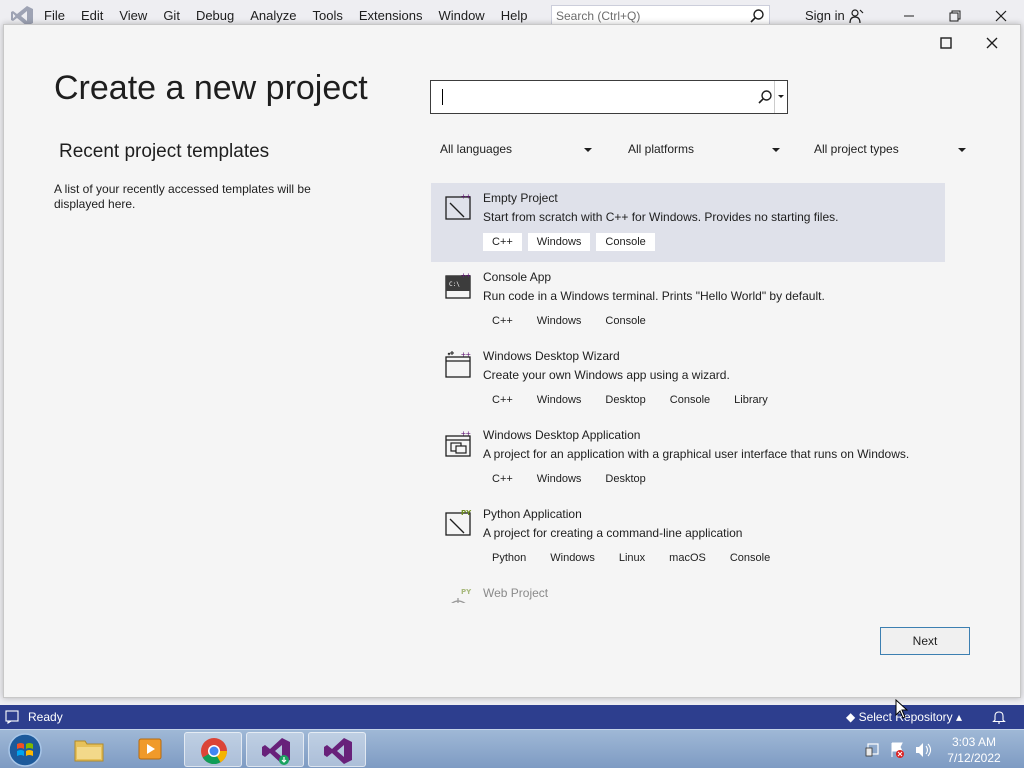 This screenshot has width=1024, height=768. What do you see at coordinates (974, 750) in the screenshot?
I see `taskbar-clock: 3:03 AM 7/12/2022` at bounding box center [974, 750].